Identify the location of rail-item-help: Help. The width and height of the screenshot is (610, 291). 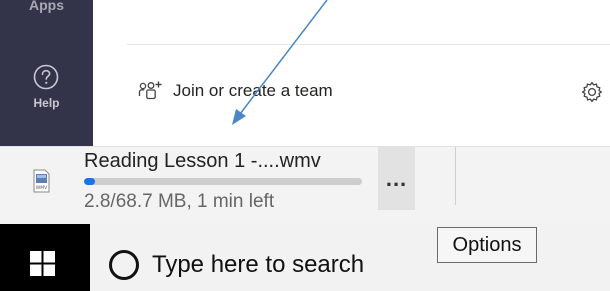
(46, 90).